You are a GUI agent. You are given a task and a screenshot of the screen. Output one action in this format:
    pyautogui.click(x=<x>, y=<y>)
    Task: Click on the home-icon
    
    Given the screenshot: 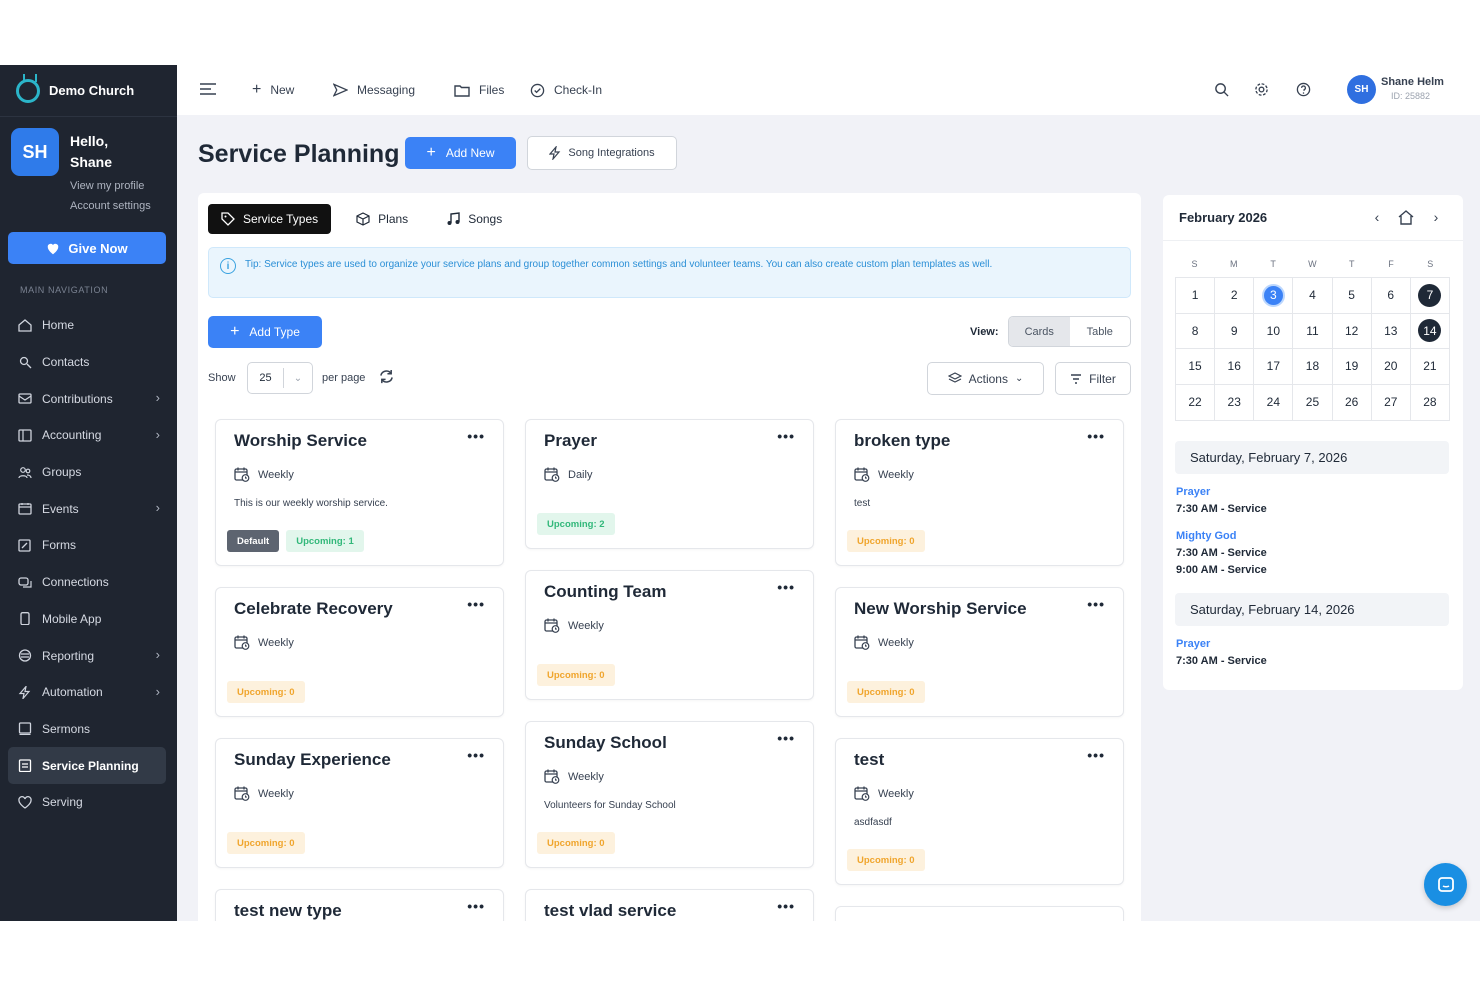 What is the action you would take?
    pyautogui.click(x=1406, y=217)
    